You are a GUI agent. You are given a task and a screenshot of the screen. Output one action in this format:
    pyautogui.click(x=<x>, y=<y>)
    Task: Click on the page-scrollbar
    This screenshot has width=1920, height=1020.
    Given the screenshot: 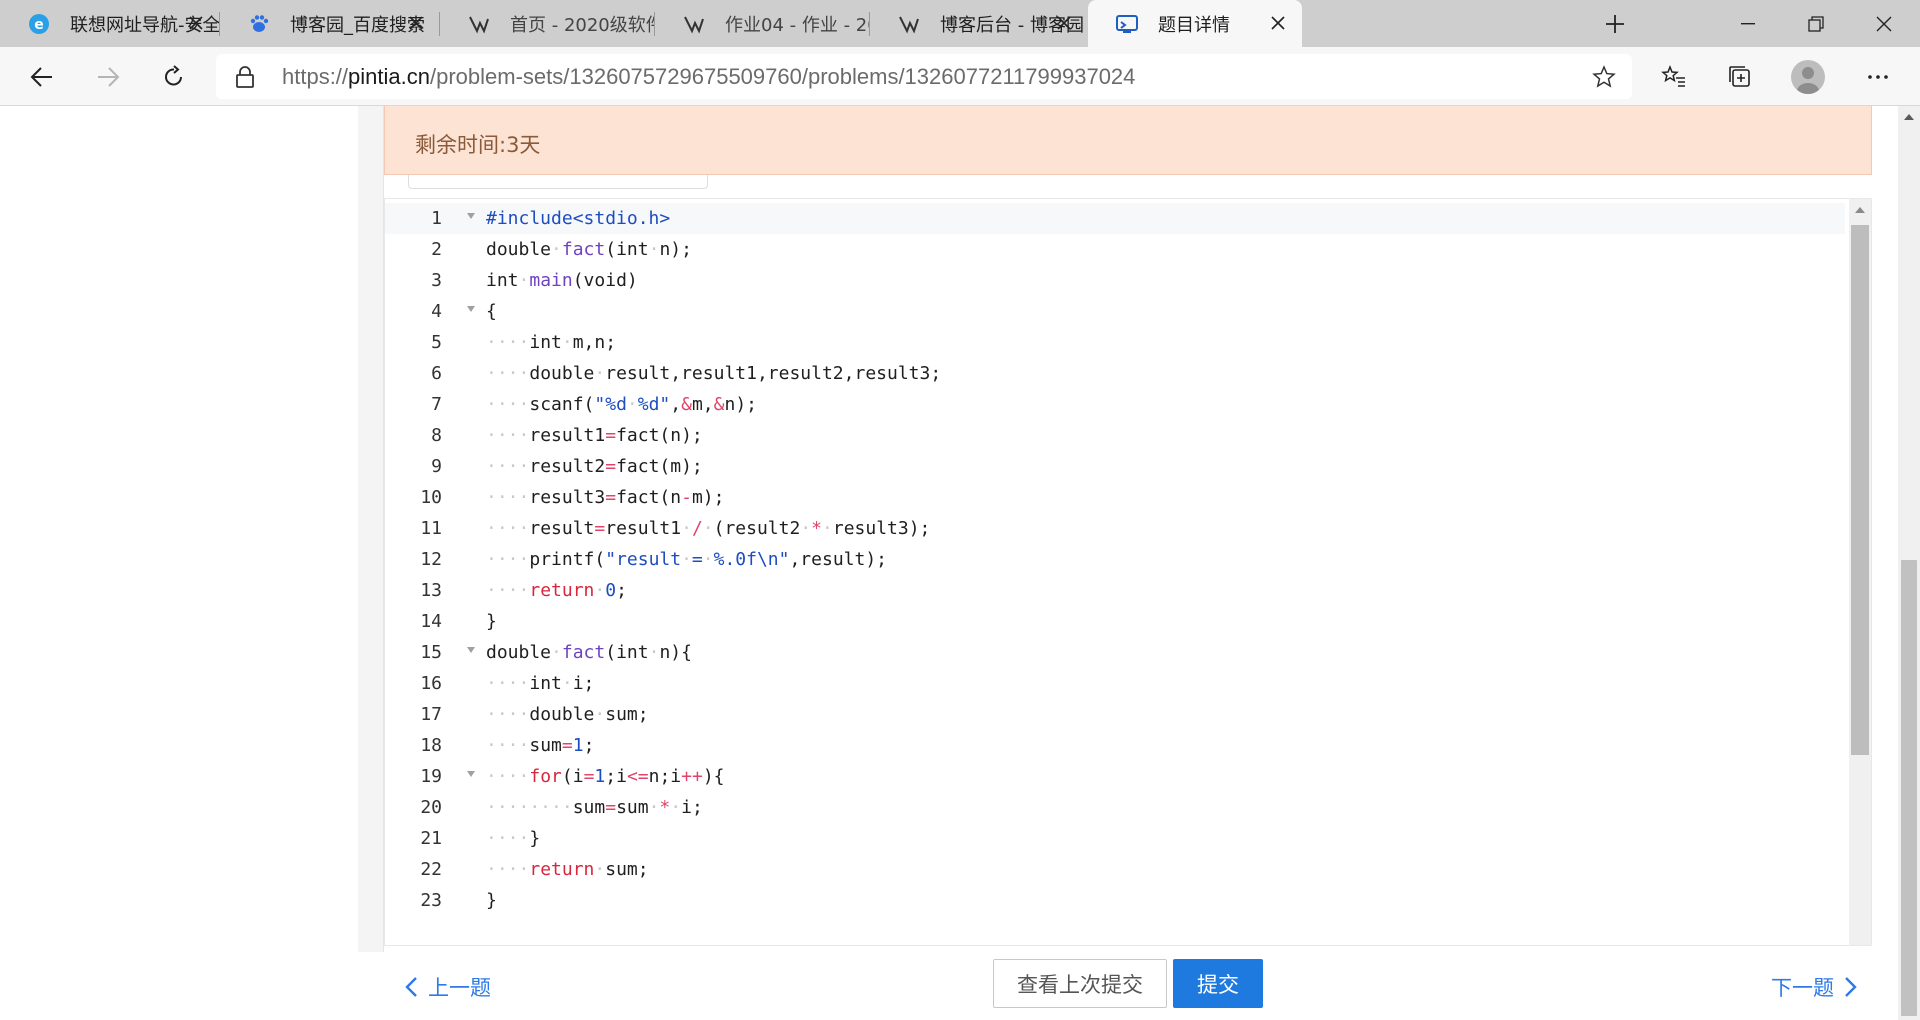 What is the action you would take?
    pyautogui.click(x=1909, y=563)
    